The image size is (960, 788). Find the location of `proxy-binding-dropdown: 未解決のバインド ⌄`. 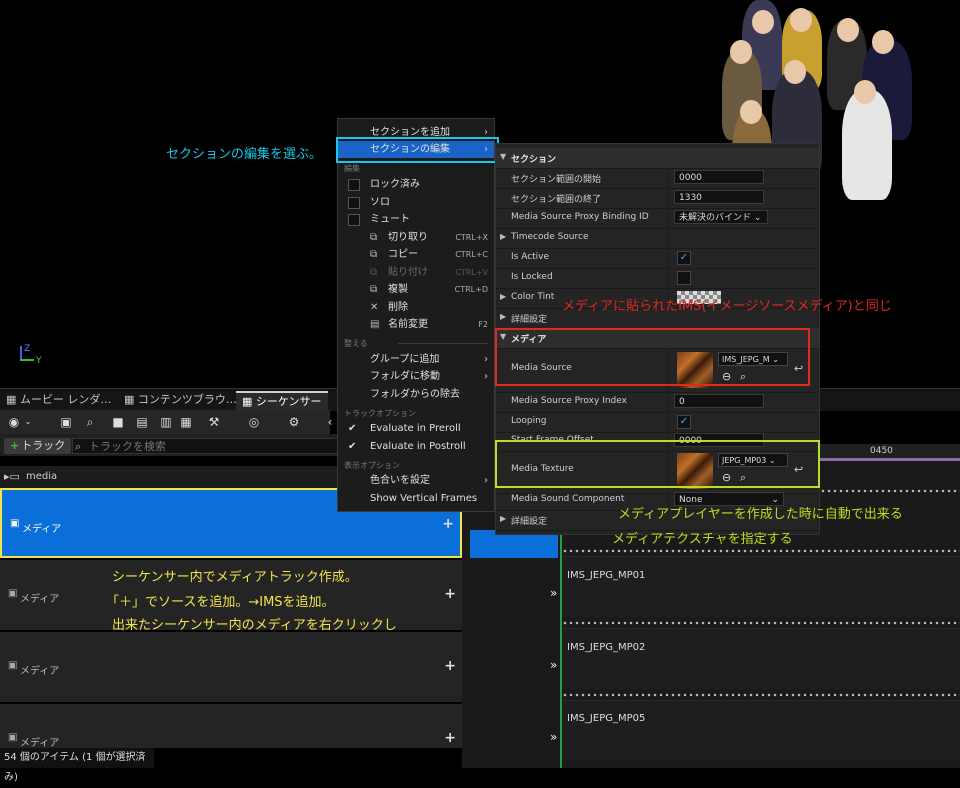

proxy-binding-dropdown: 未解決のバインド ⌄ is located at coordinates (721, 217).